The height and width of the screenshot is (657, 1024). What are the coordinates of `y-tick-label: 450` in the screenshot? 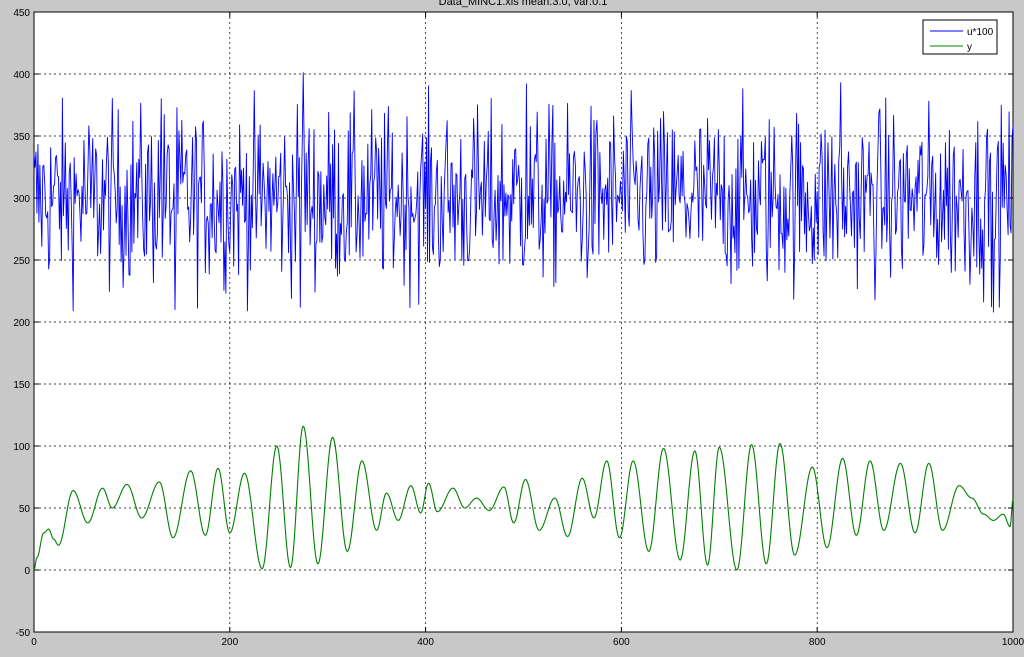 It's located at (21, 13).